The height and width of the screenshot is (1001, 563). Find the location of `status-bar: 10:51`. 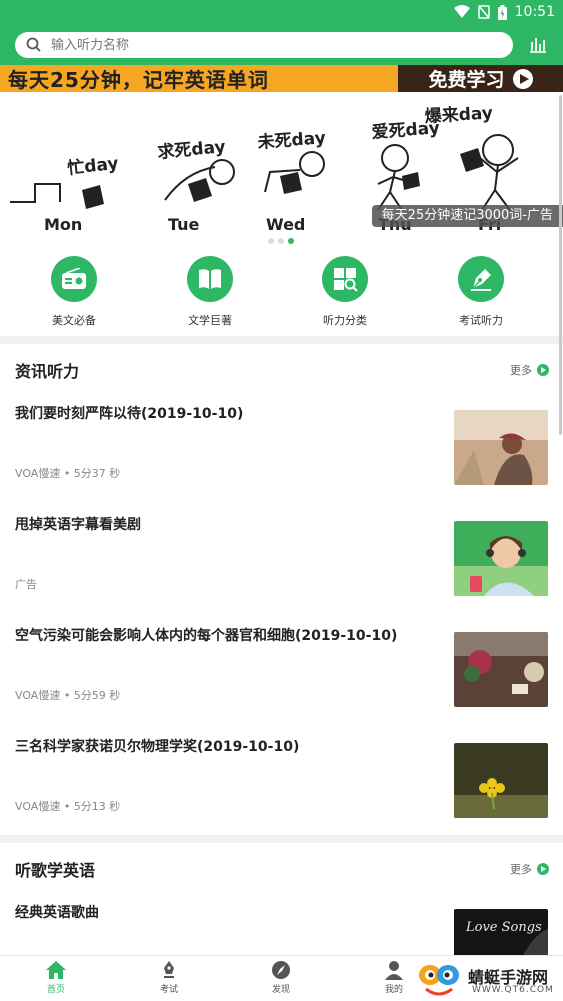

status-bar: 10:51 is located at coordinates (281, 13).